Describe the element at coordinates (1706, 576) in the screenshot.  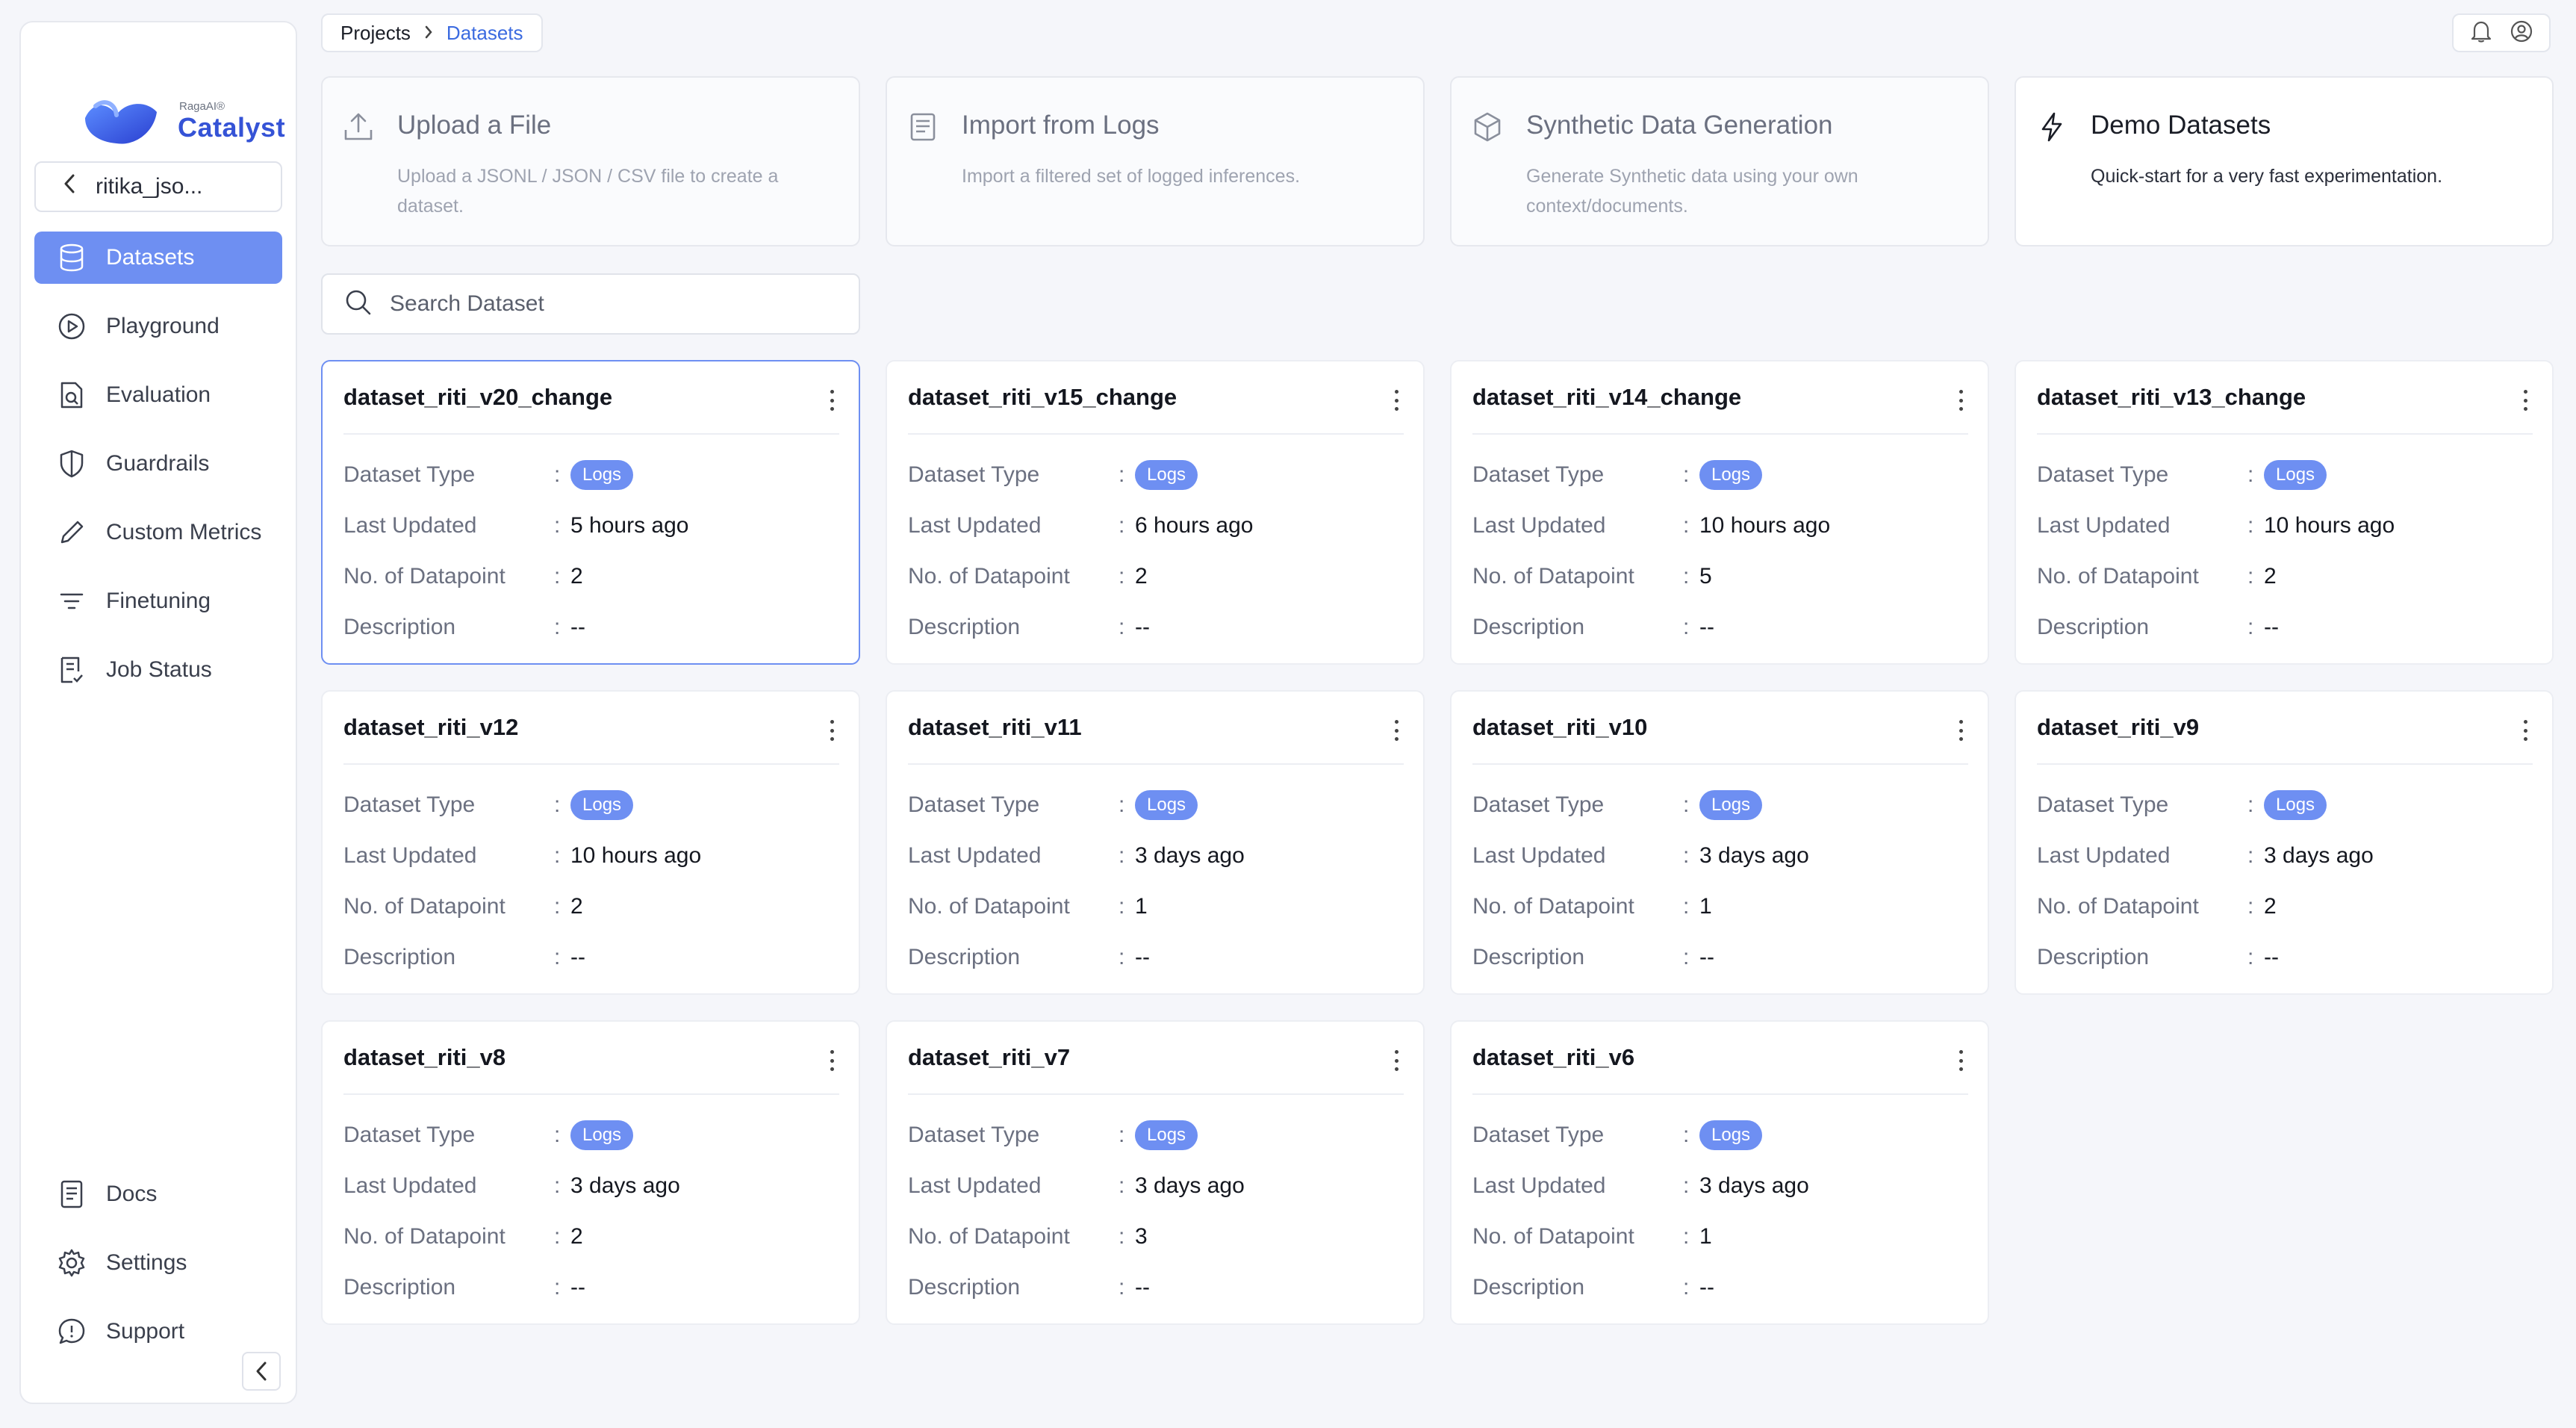
I see `datapoints-value: 5` at that location.